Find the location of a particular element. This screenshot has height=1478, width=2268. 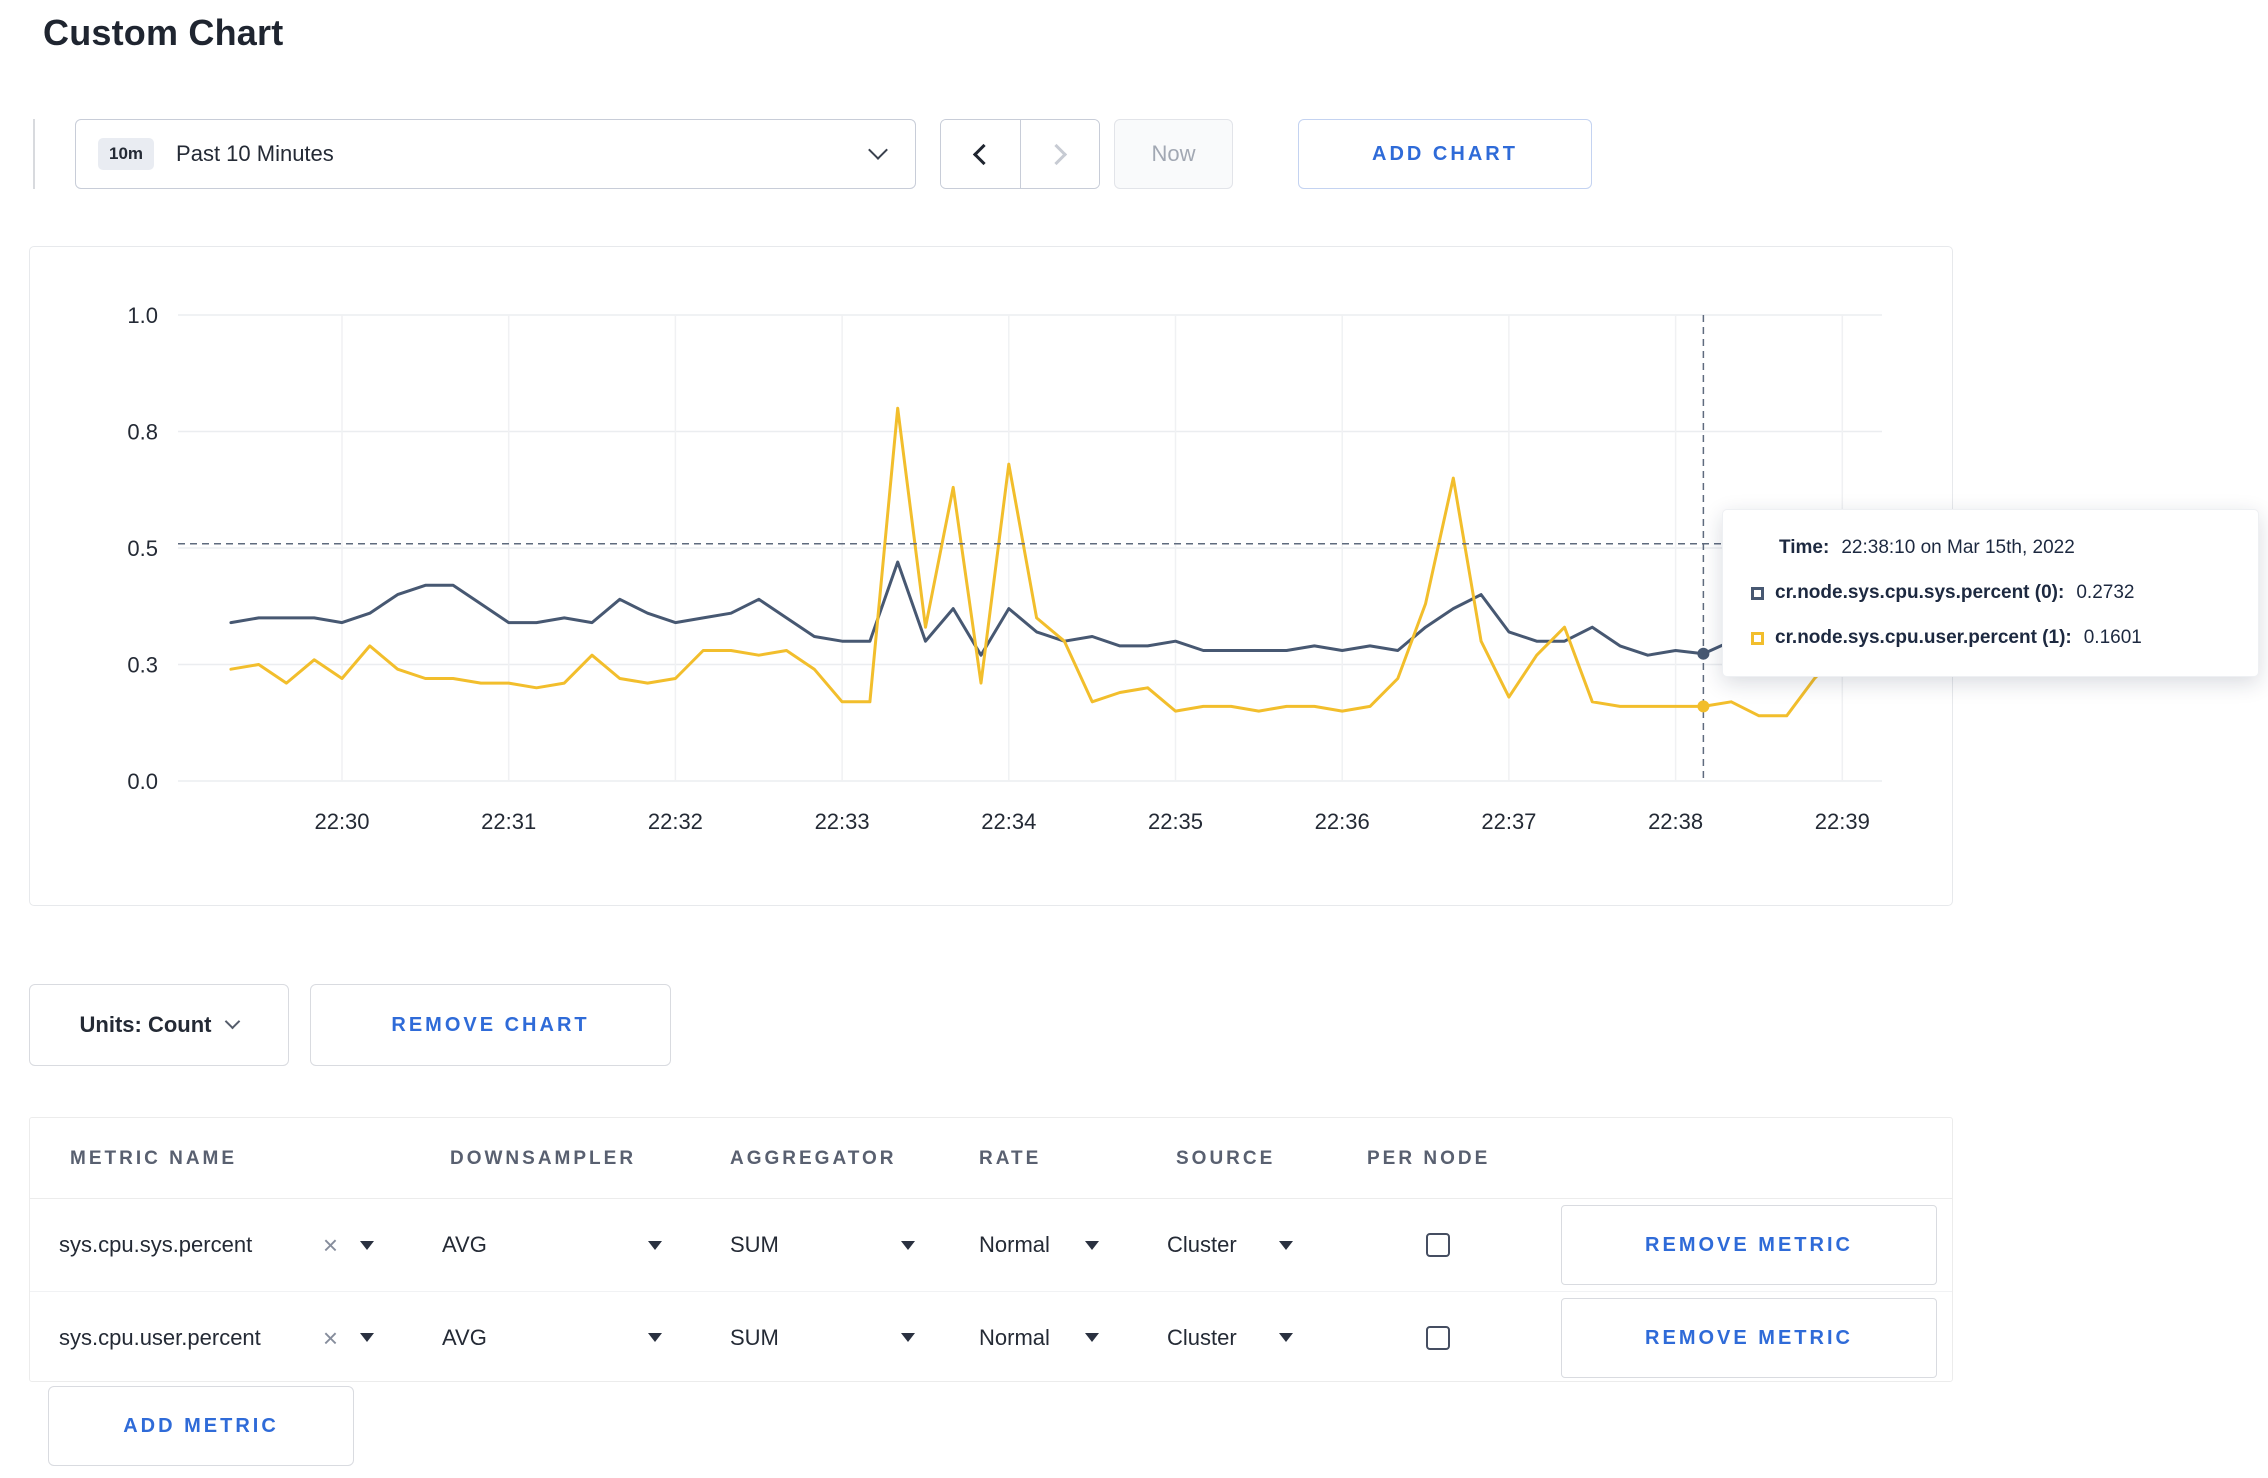

tooltip-series-row: cr.node.sys.cpu.sys.percent (0): 0.2732 is located at coordinates (1990, 593).